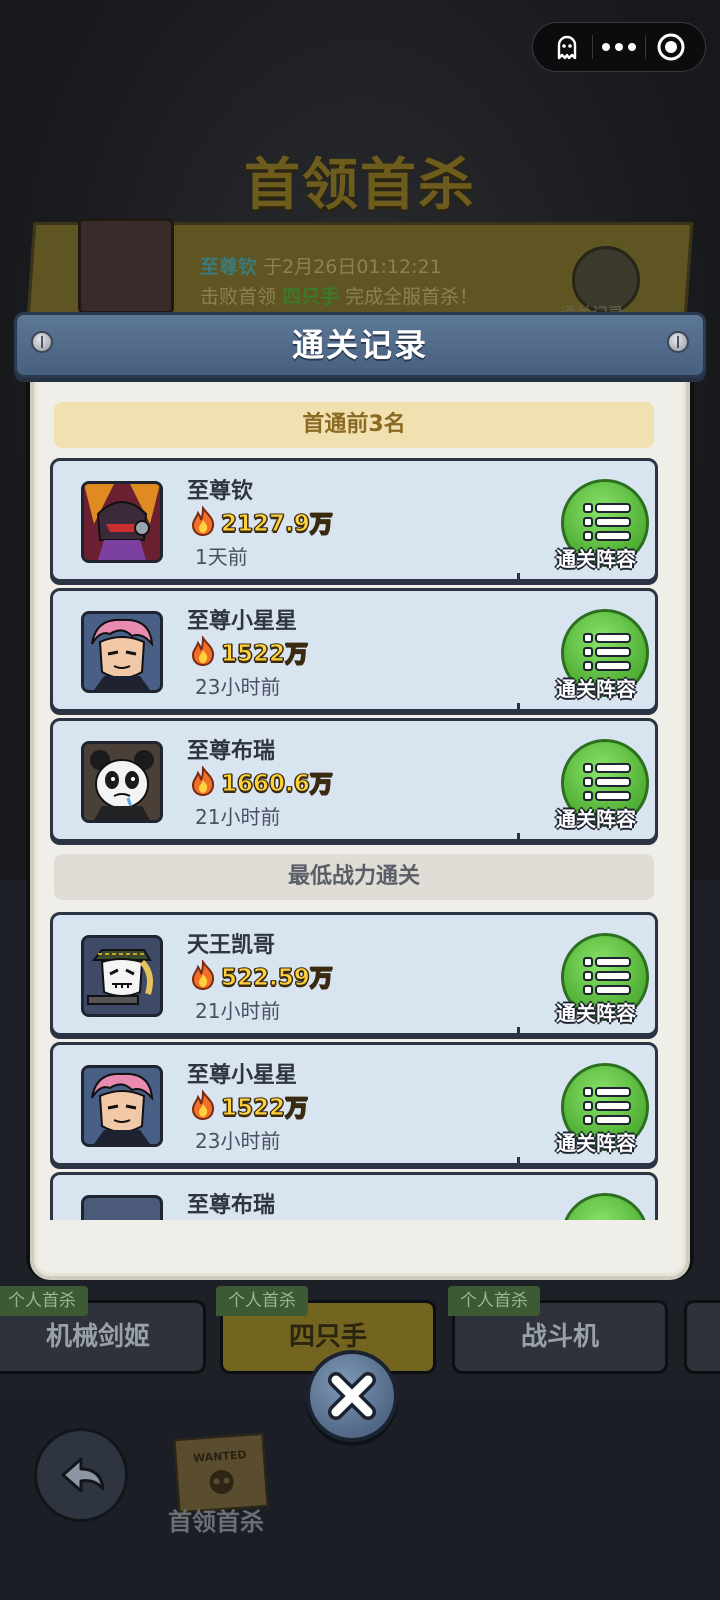  I want to click on boss-tab-name: 四只手, so click(327, 1337).